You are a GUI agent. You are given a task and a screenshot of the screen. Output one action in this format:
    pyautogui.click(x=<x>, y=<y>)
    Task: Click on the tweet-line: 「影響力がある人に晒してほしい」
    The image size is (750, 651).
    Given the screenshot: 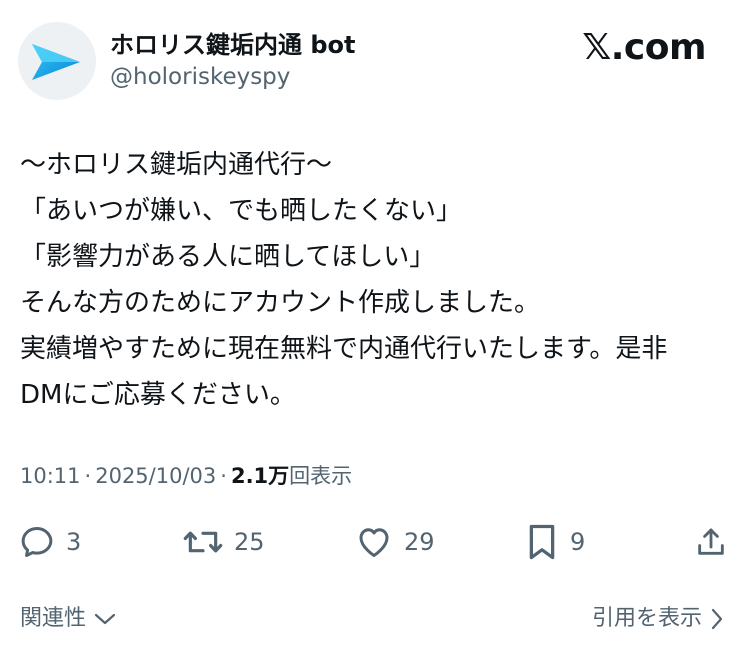 What is the action you would take?
    pyautogui.click(x=228, y=257)
    